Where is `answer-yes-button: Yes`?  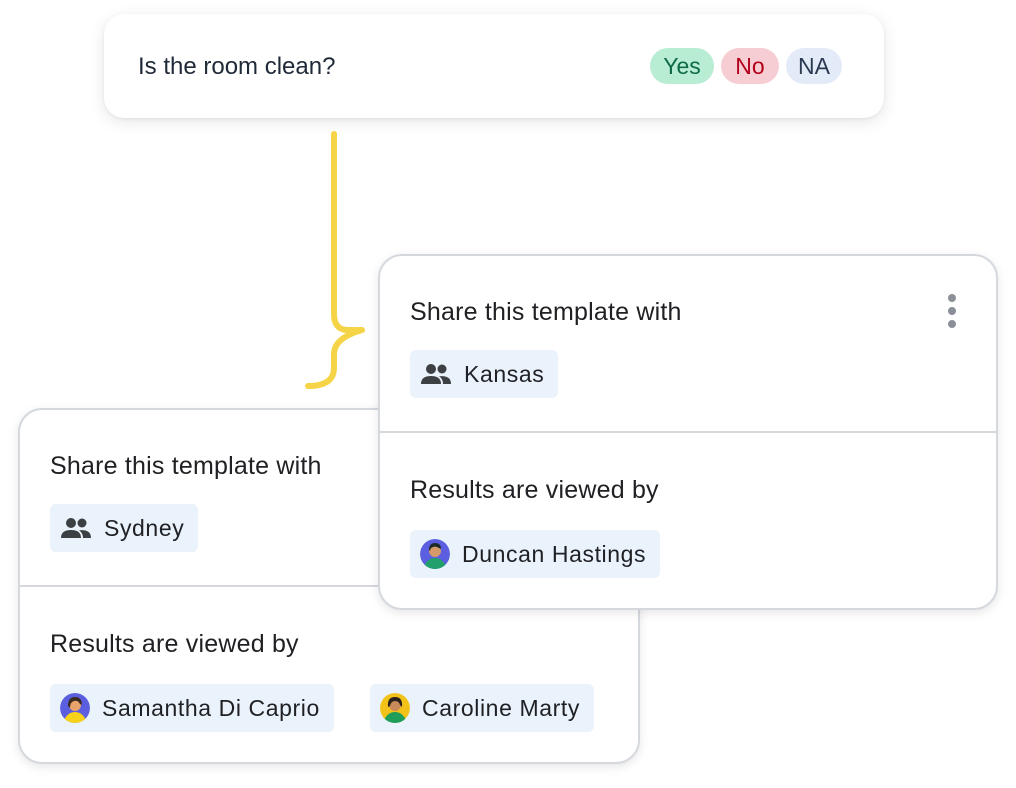 answer-yes-button: Yes is located at coordinates (682, 66).